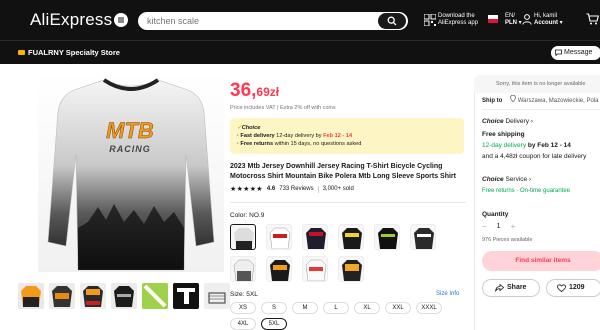 This screenshot has width=600, height=330. Describe the element at coordinates (506, 179) in the screenshot. I see `choice-service-heading: Choice Service ›` at that location.